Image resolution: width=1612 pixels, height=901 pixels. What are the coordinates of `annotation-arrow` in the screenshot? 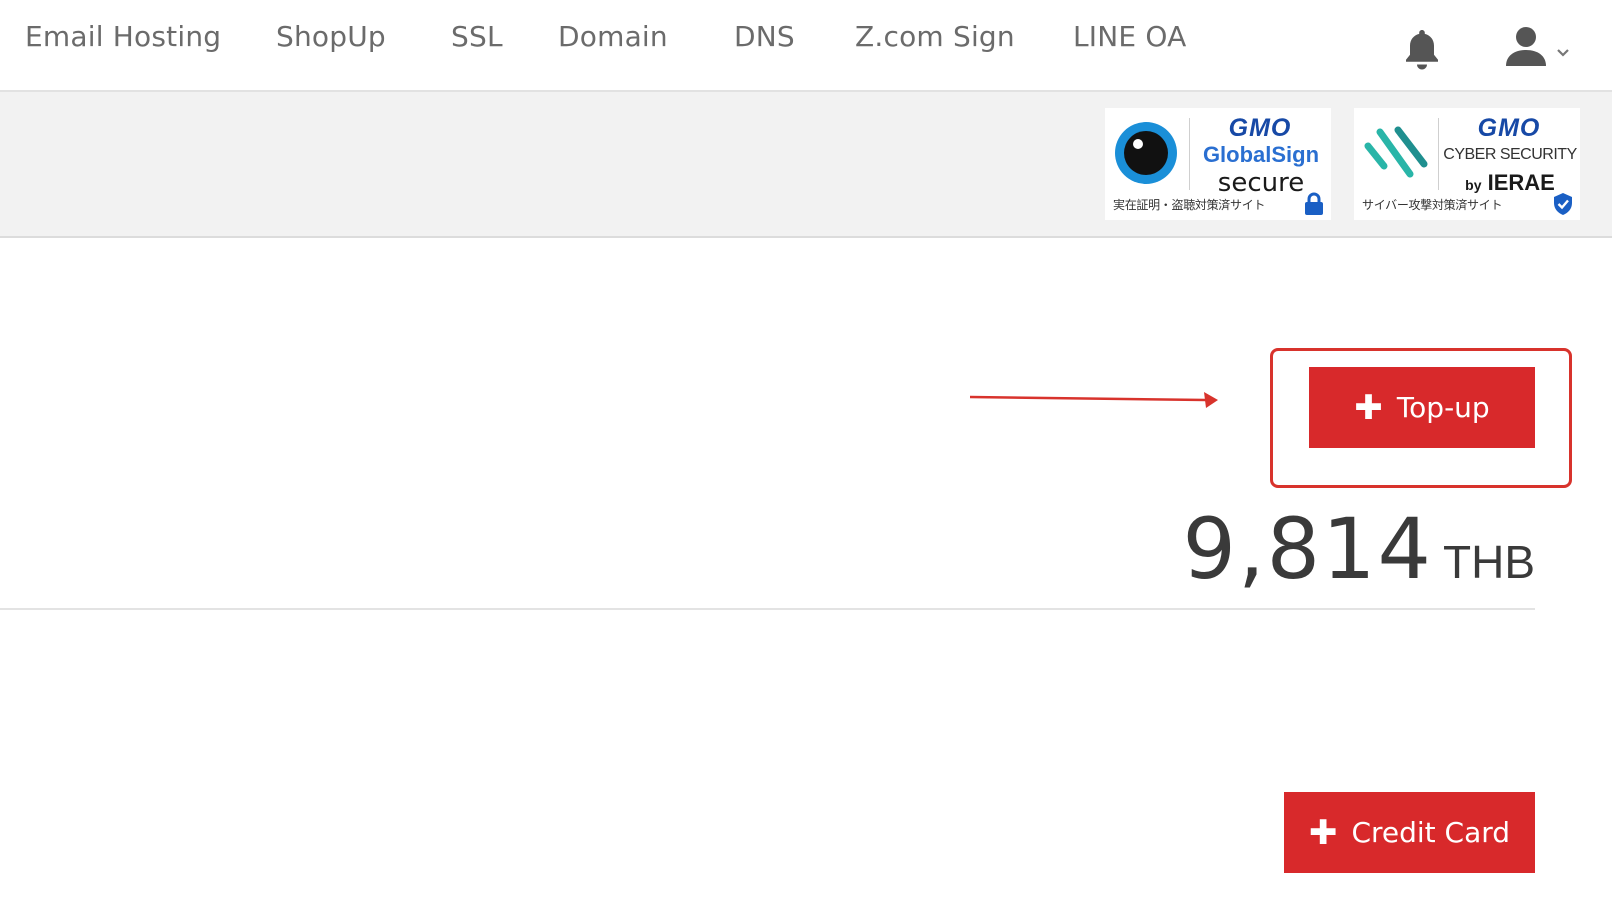 It's located at (1094, 400).